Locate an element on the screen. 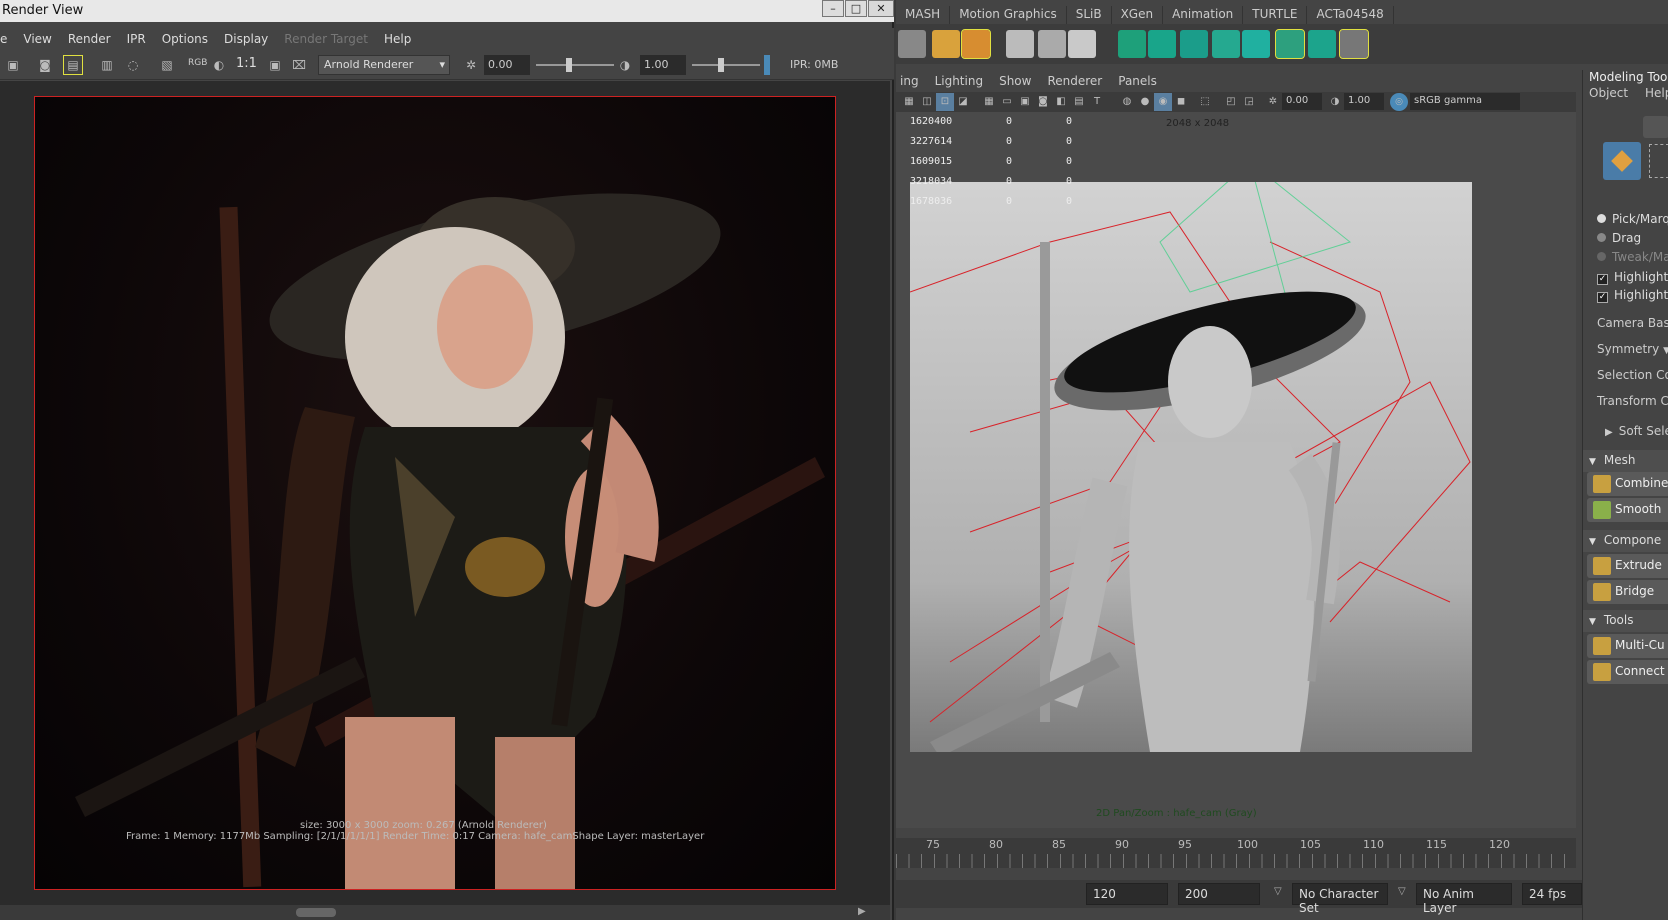  menu-view: View is located at coordinates (37, 41).